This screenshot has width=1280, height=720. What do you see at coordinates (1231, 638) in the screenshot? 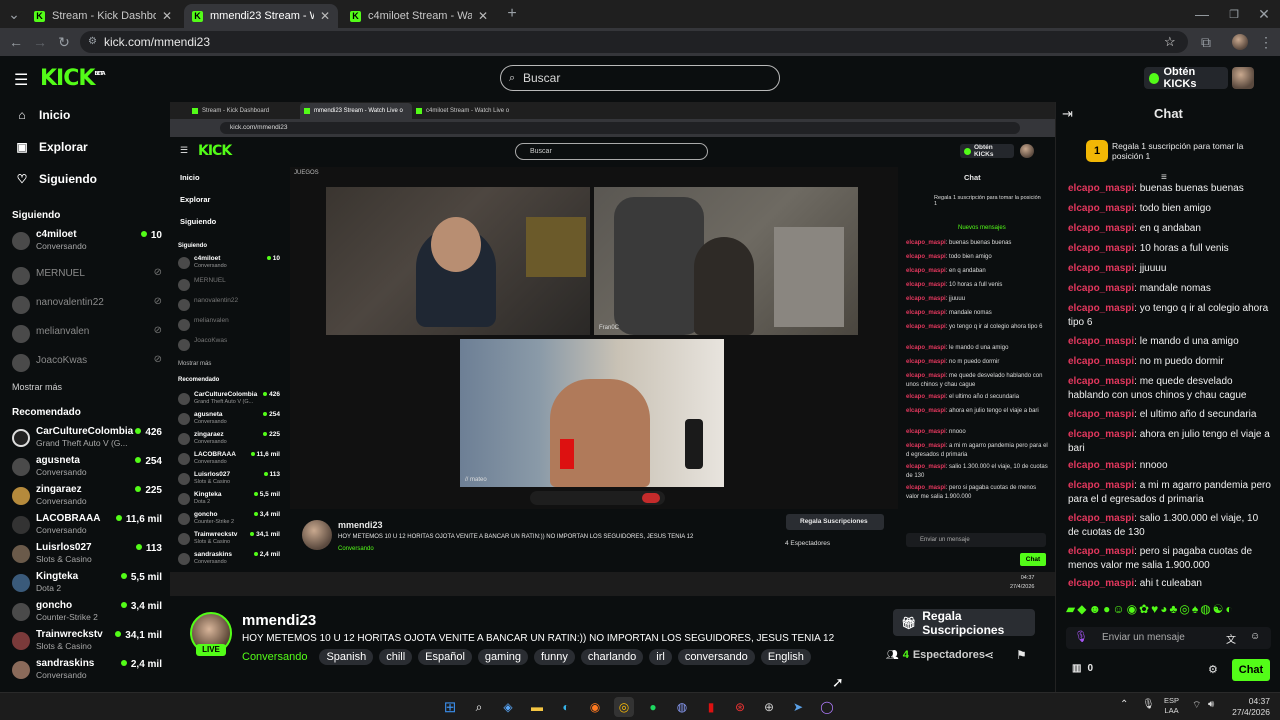
I see `translate-icon: 文` at bounding box center [1231, 638].